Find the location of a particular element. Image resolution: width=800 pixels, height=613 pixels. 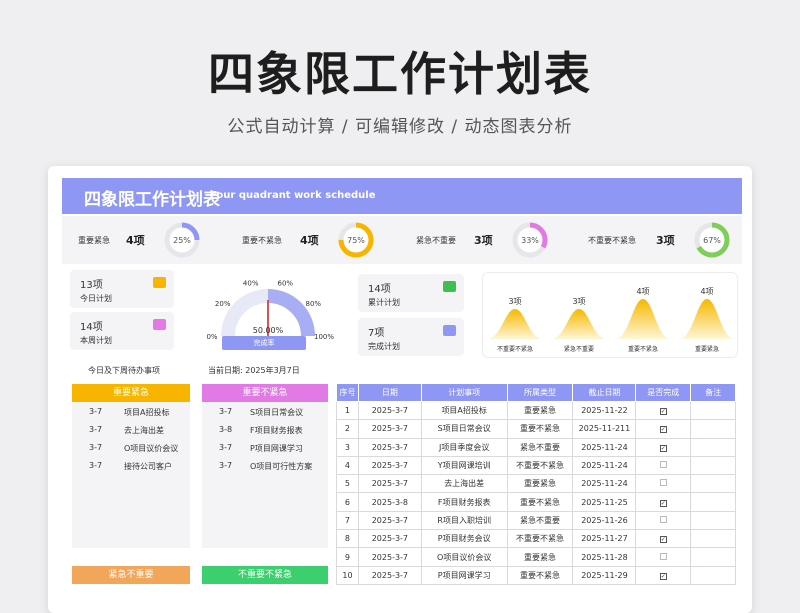

stat-2: 紧急不重要 3项 33% is located at coordinates (485, 240).